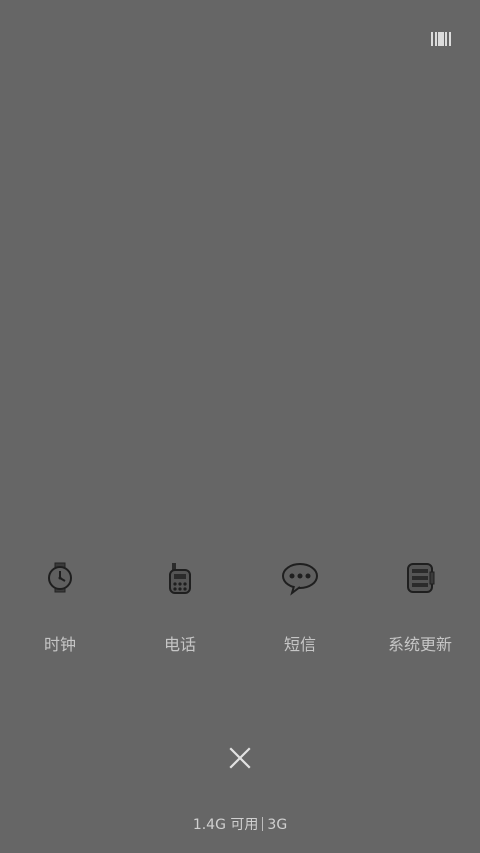 This screenshot has height=853, width=480. Describe the element at coordinates (179, 644) in the screenshot. I see `app-label-phone: 电话` at that location.